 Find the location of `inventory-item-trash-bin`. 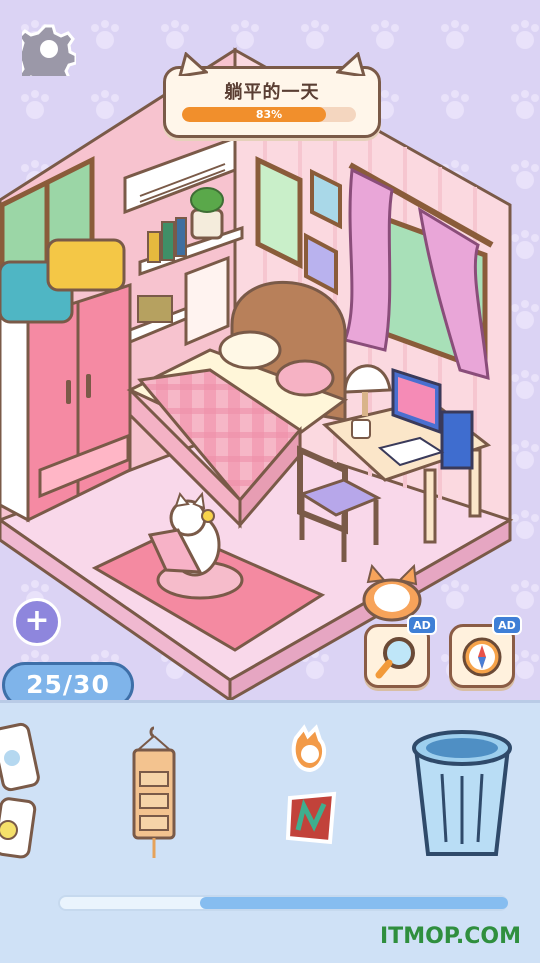

inventory-item-trash-bin is located at coordinates (462, 794).